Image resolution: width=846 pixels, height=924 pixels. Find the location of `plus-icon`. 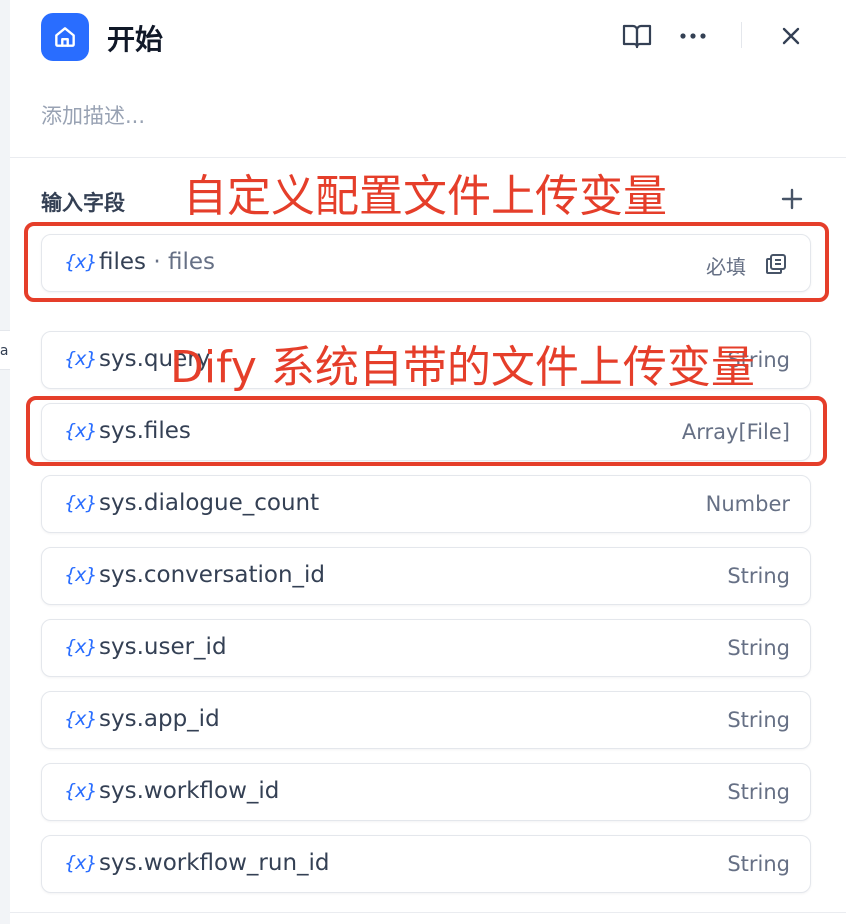

plus-icon is located at coordinates (792, 199).